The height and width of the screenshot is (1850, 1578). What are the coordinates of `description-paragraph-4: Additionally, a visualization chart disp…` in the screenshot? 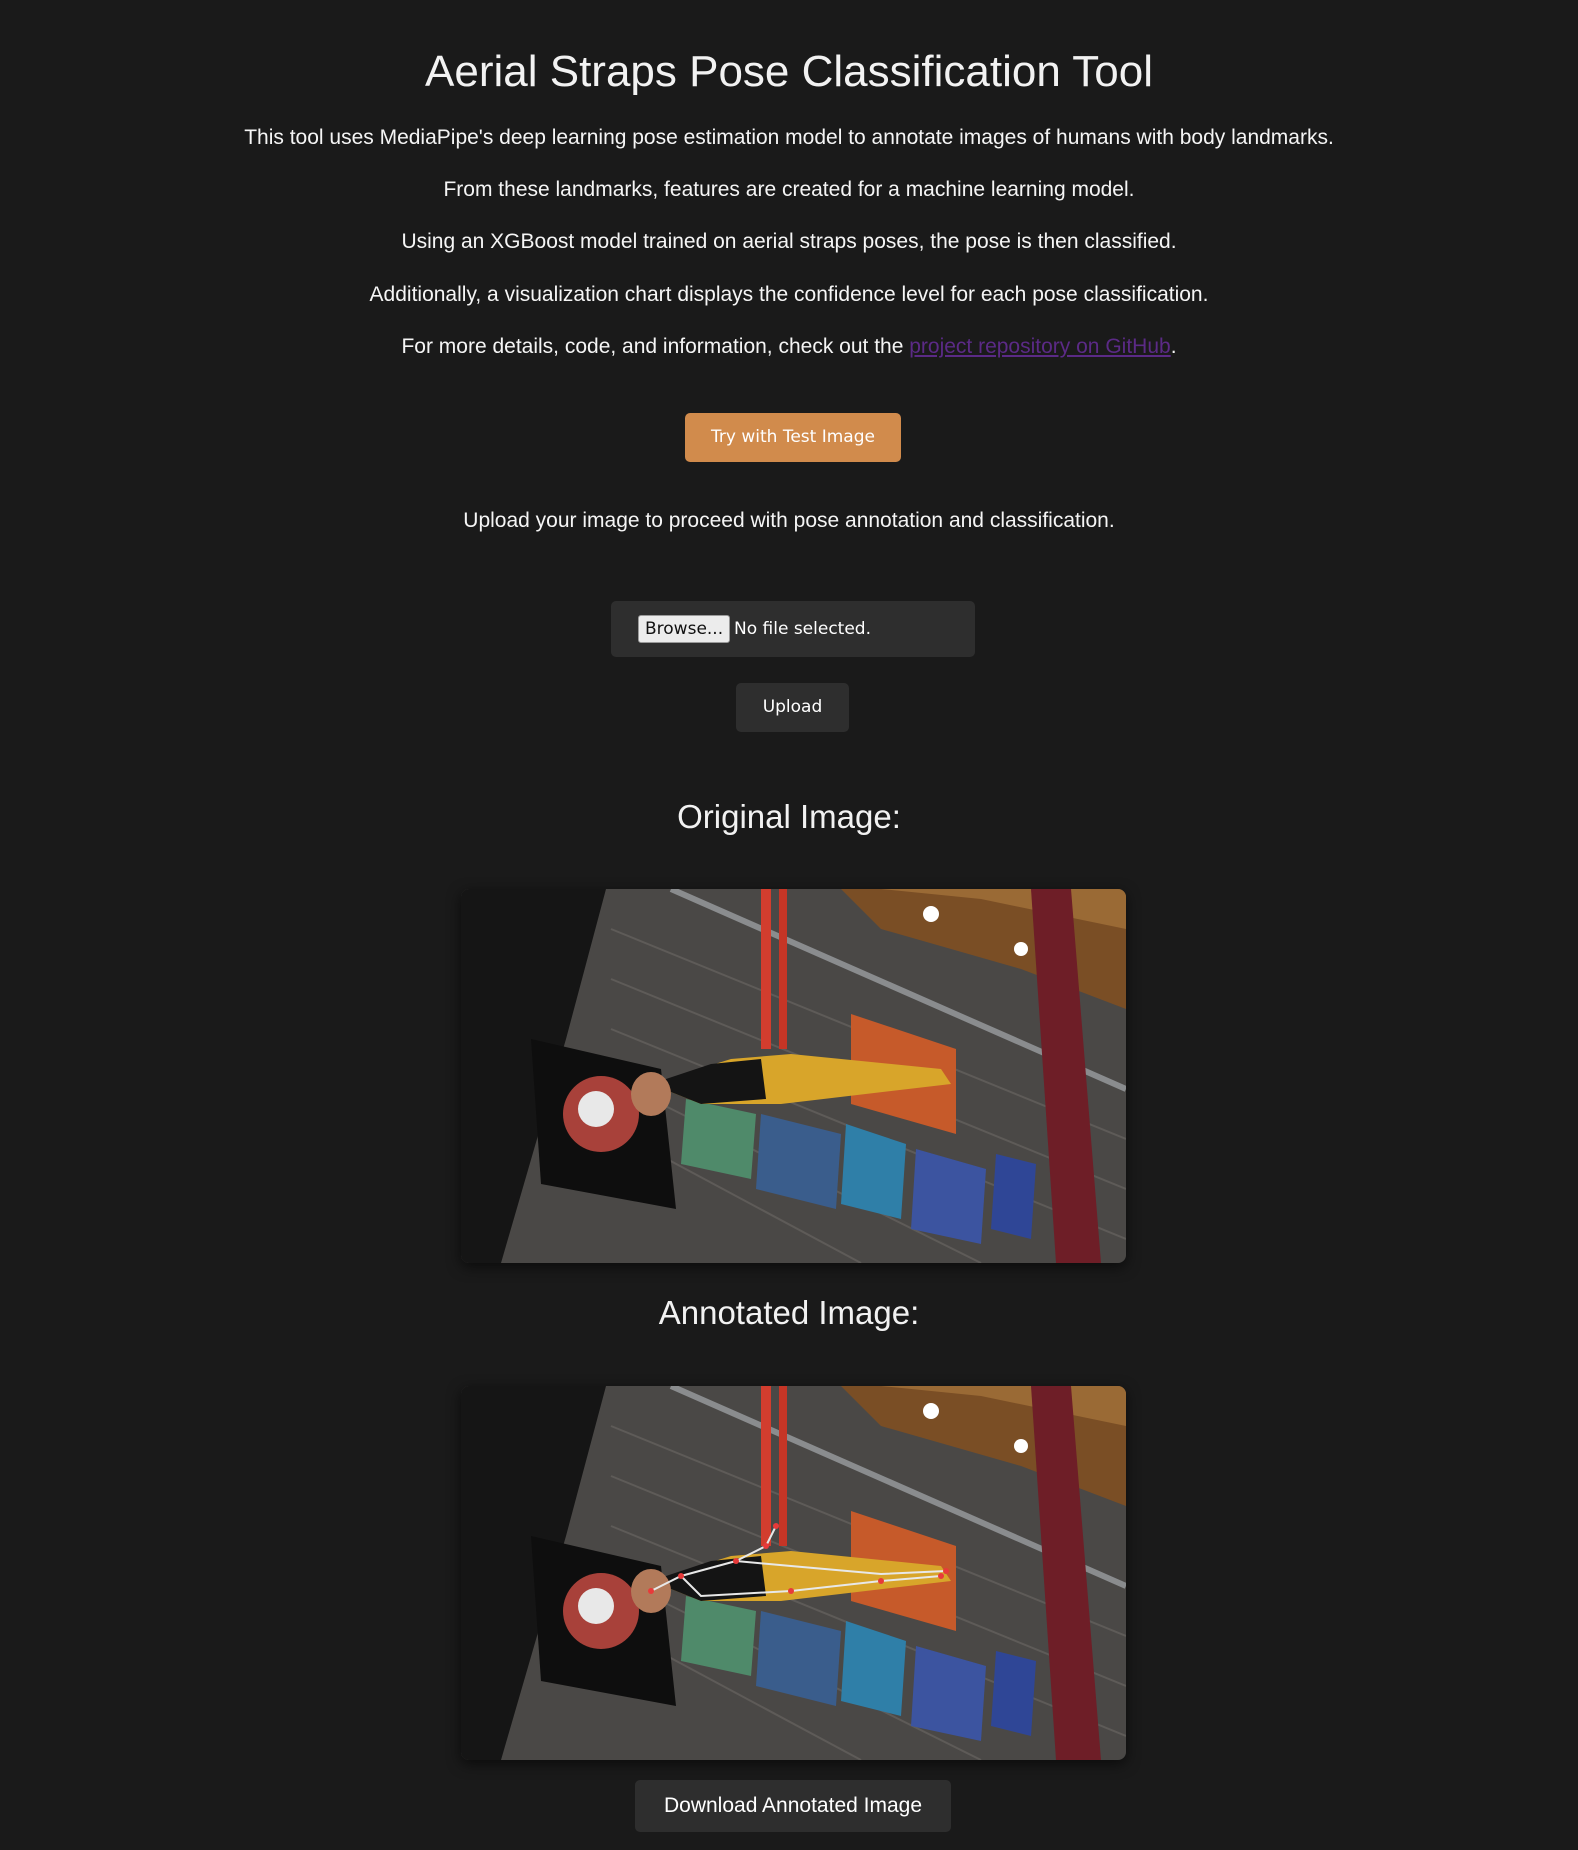 It's located at (789, 294).